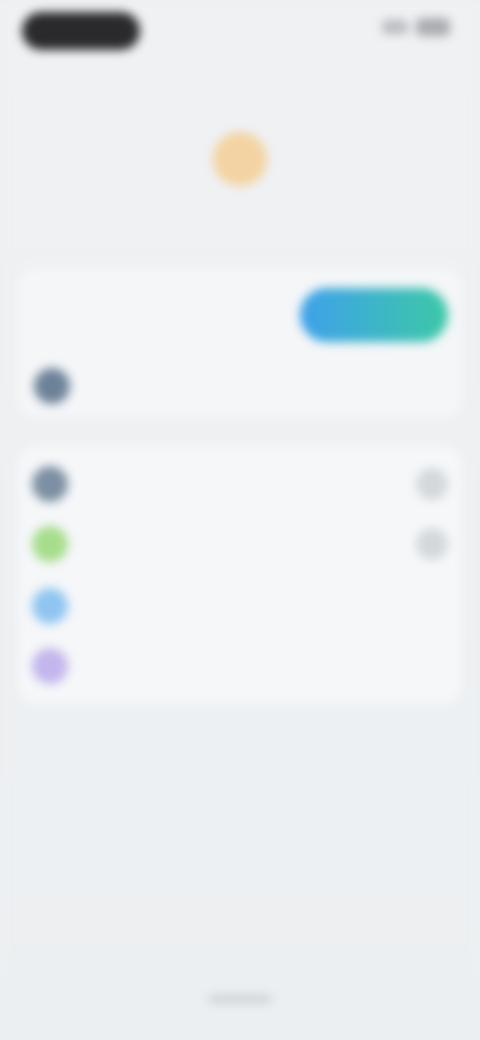 The height and width of the screenshot is (1040, 480). I want to click on status-bar-pill, so click(81, 31).